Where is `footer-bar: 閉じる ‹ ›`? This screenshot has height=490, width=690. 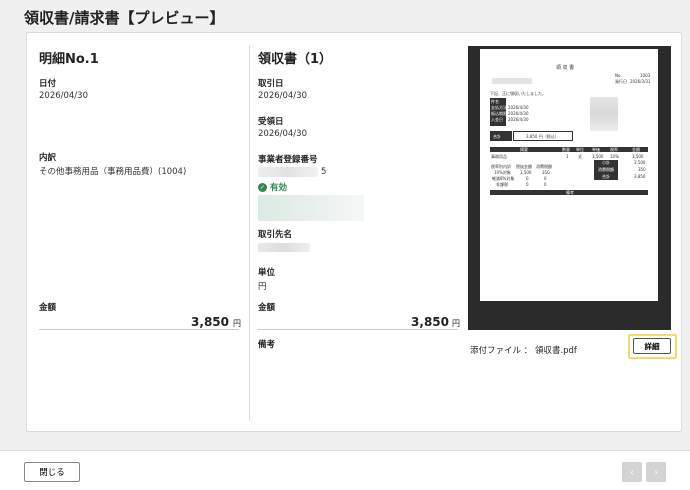
footer-bar: 閉じる ‹ › is located at coordinates (345, 470).